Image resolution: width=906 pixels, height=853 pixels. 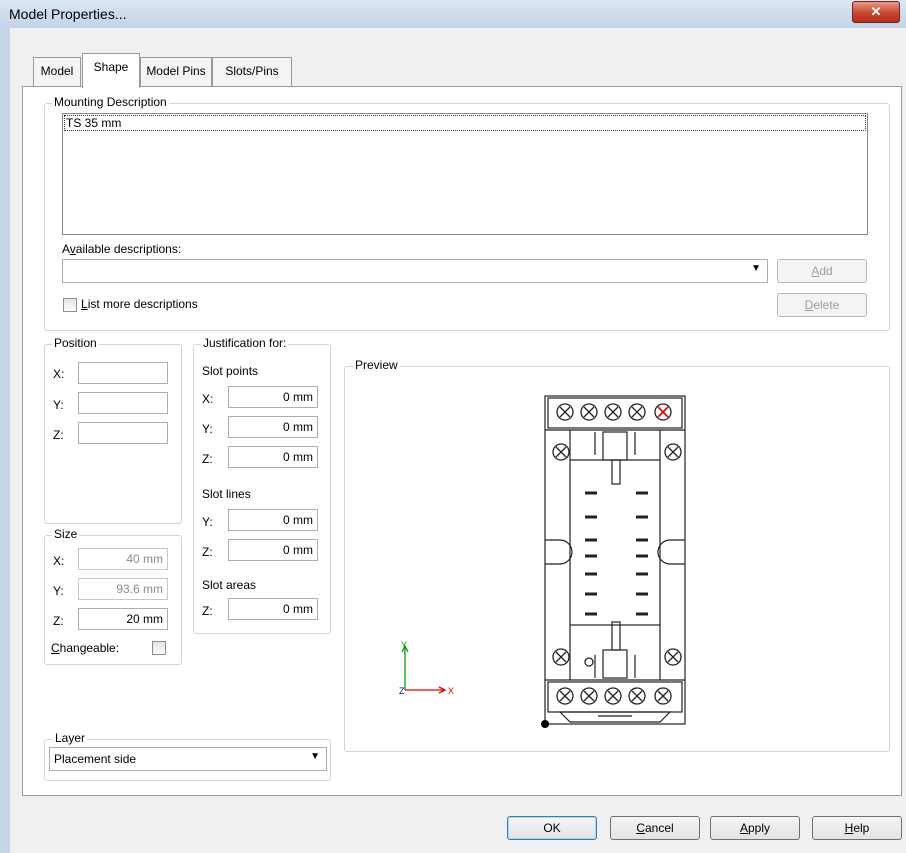 What do you see at coordinates (453, 14) in the screenshot?
I see `title-bar` at bounding box center [453, 14].